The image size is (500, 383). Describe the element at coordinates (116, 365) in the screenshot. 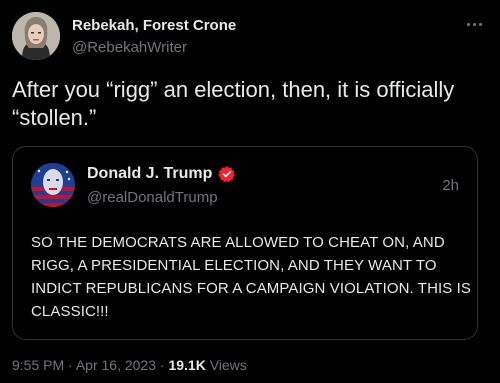

I see `tweet-date: Apr 16, 2023` at that location.